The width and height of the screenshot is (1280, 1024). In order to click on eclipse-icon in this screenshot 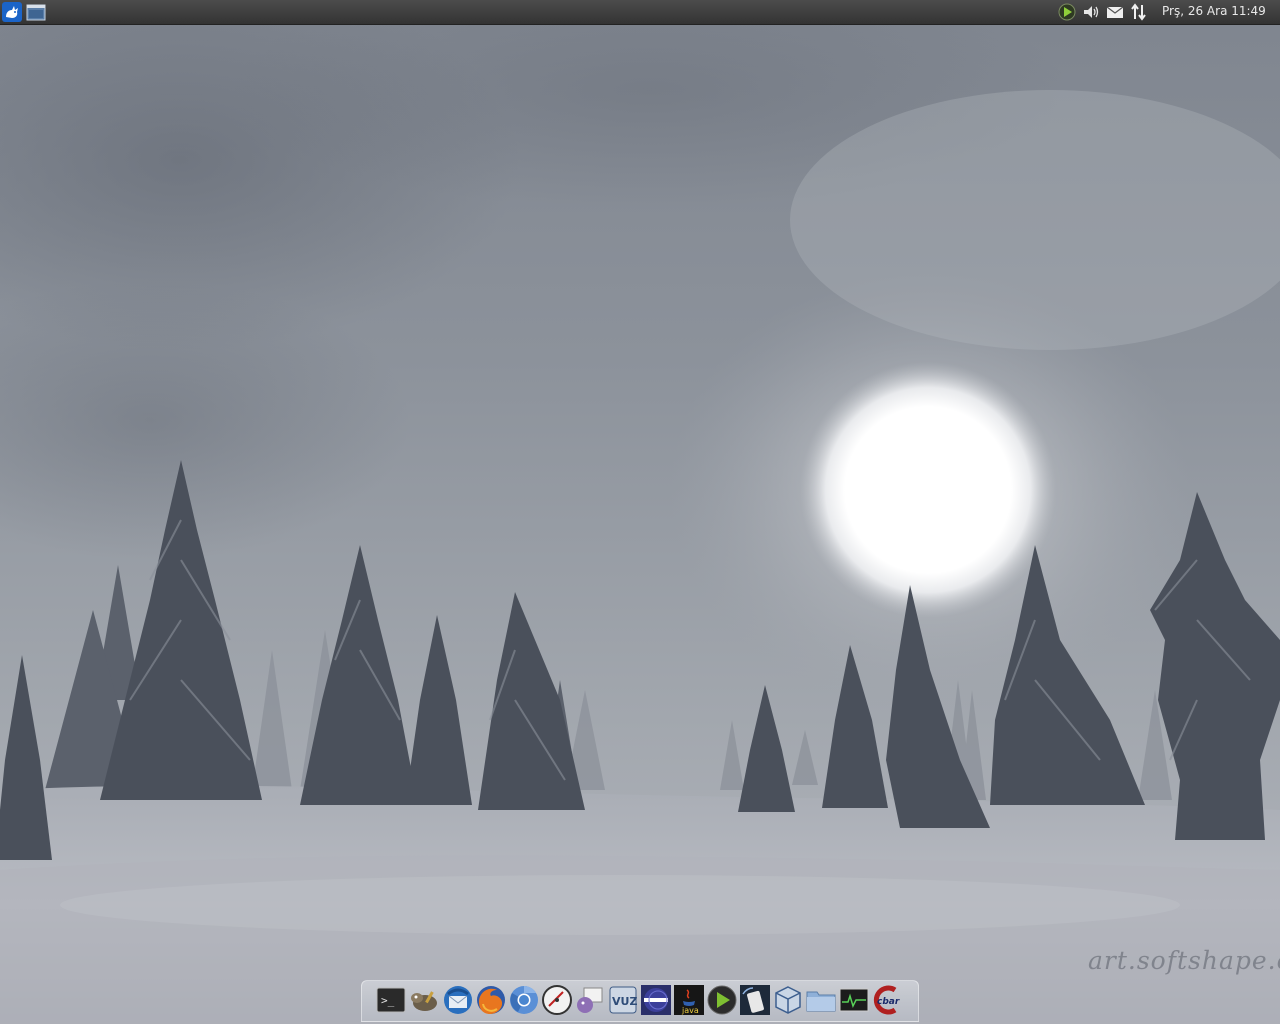, I will do `click(656, 1000)`.